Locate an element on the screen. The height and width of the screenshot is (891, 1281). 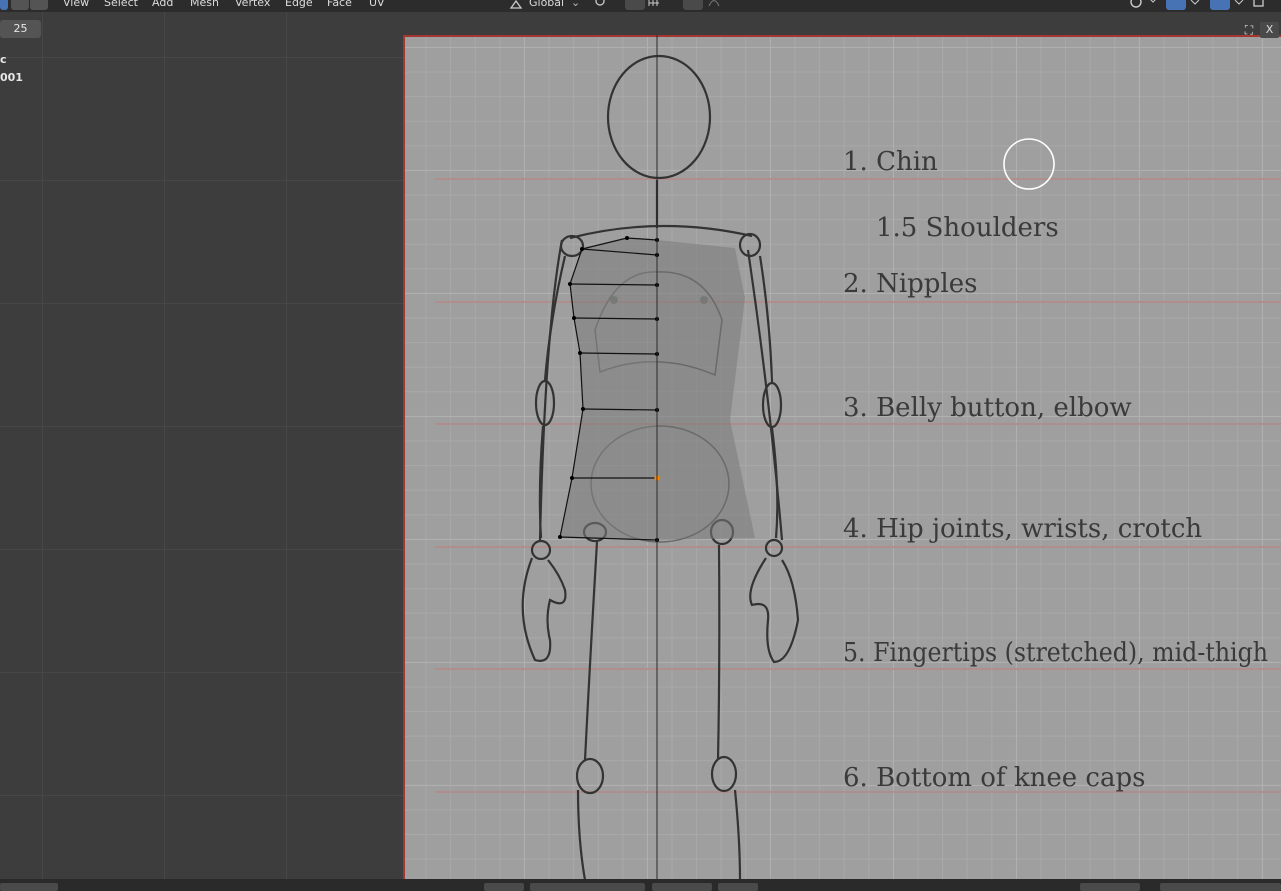
status-bar is located at coordinates (640, 885).